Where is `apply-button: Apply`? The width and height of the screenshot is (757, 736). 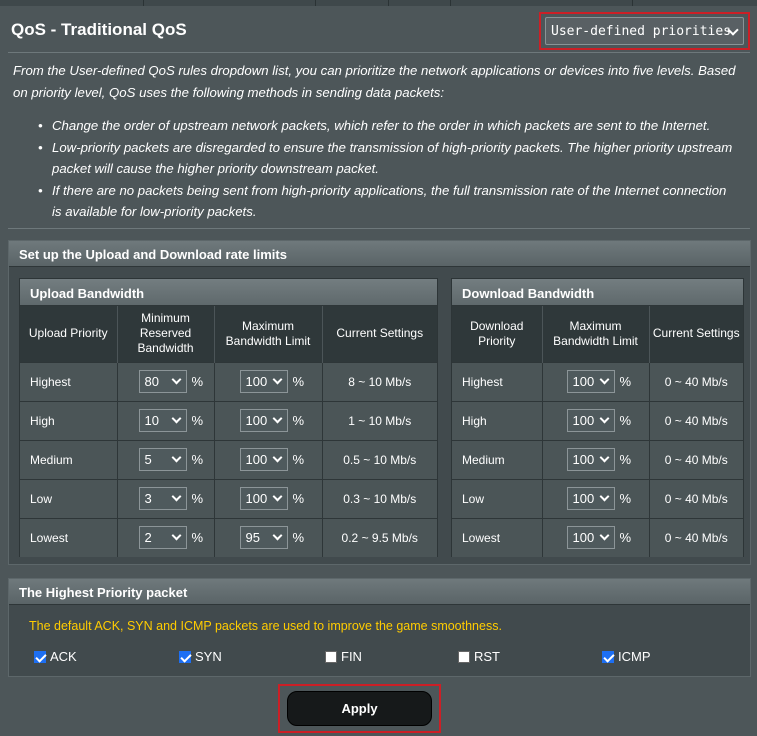
apply-button: Apply is located at coordinates (359, 708).